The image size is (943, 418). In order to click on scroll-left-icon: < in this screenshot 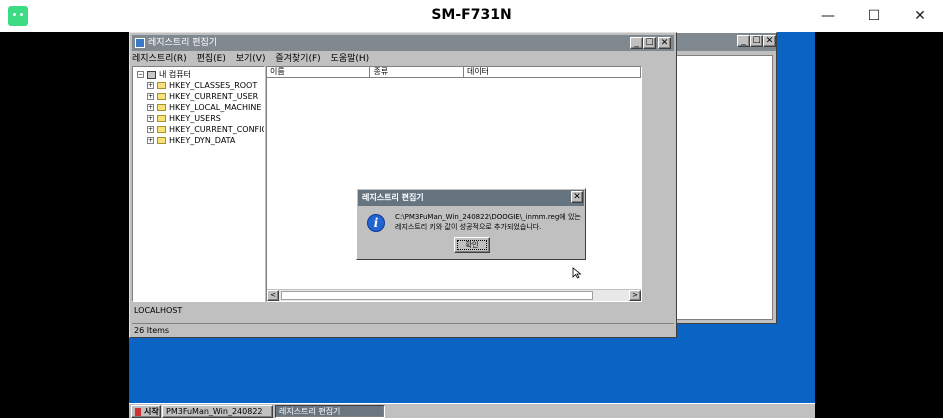, I will do `click(273, 295)`.